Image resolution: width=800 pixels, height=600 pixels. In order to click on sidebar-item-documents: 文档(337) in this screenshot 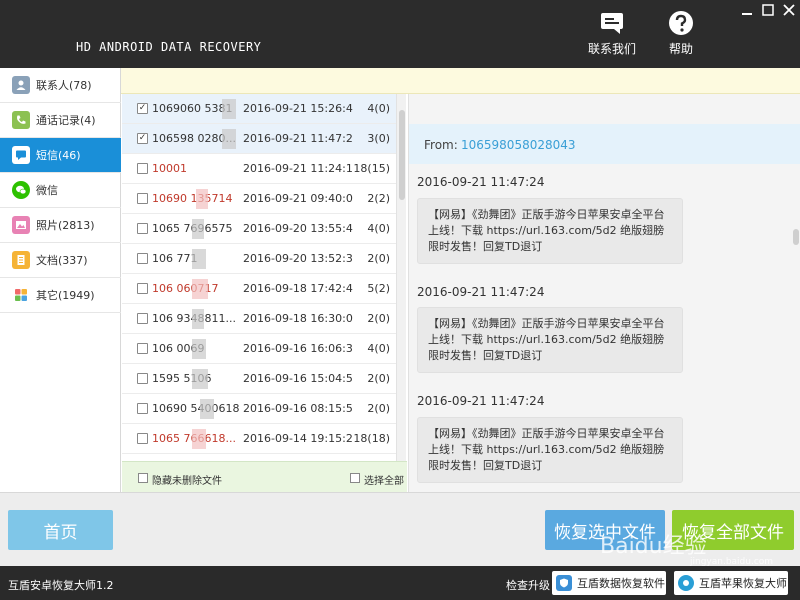, I will do `click(60, 260)`.